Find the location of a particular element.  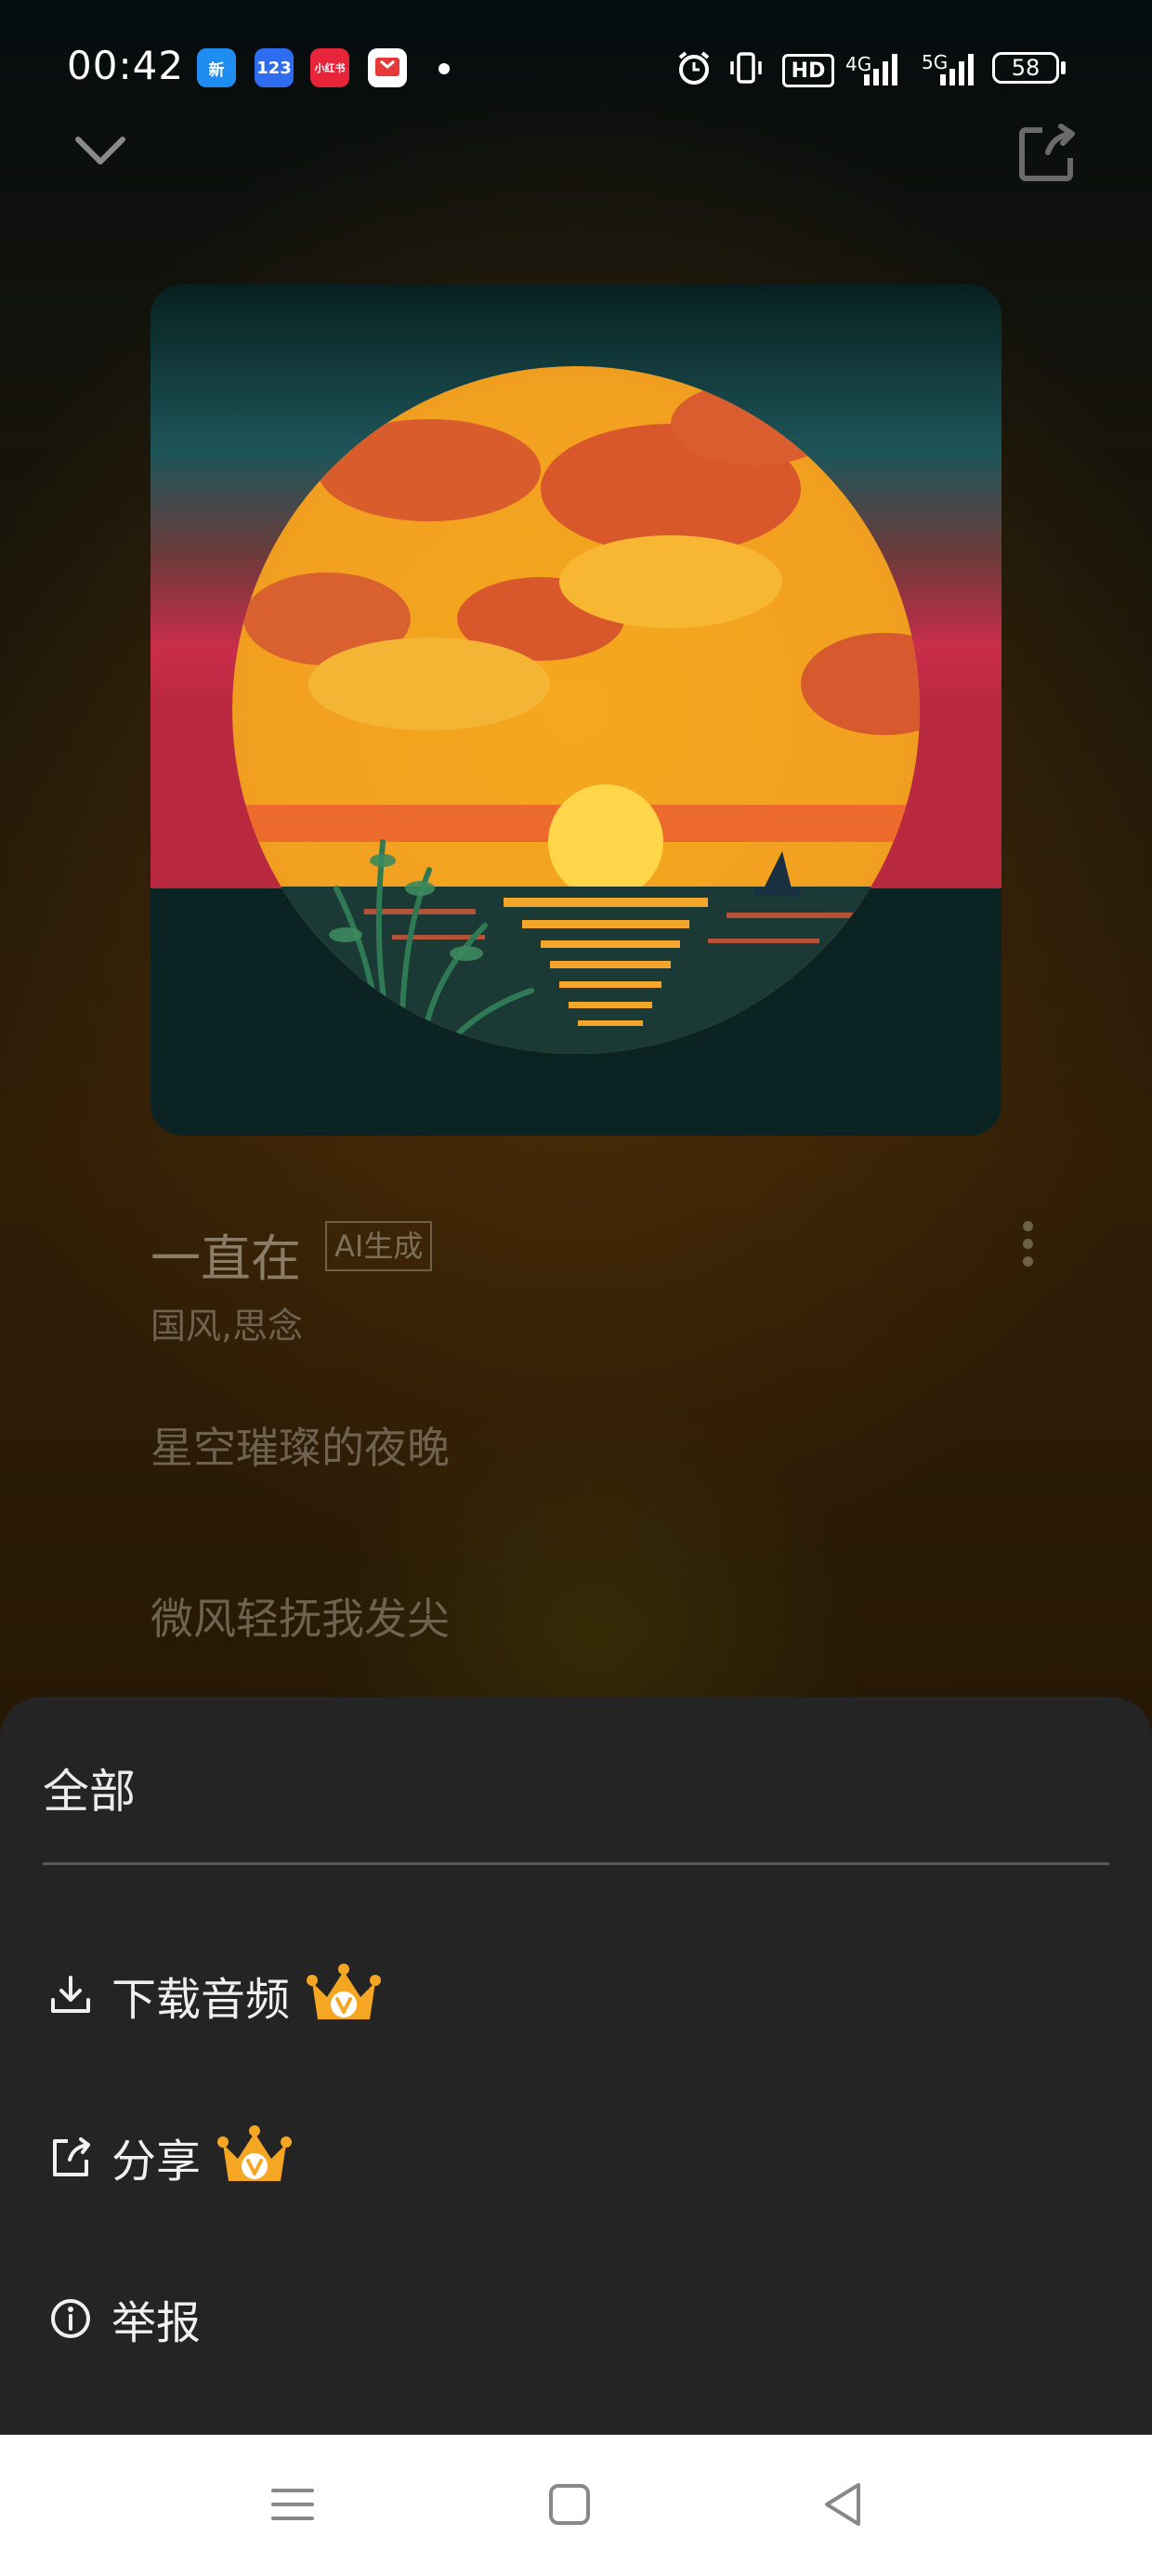

sheet-divider is located at coordinates (576, 1863).